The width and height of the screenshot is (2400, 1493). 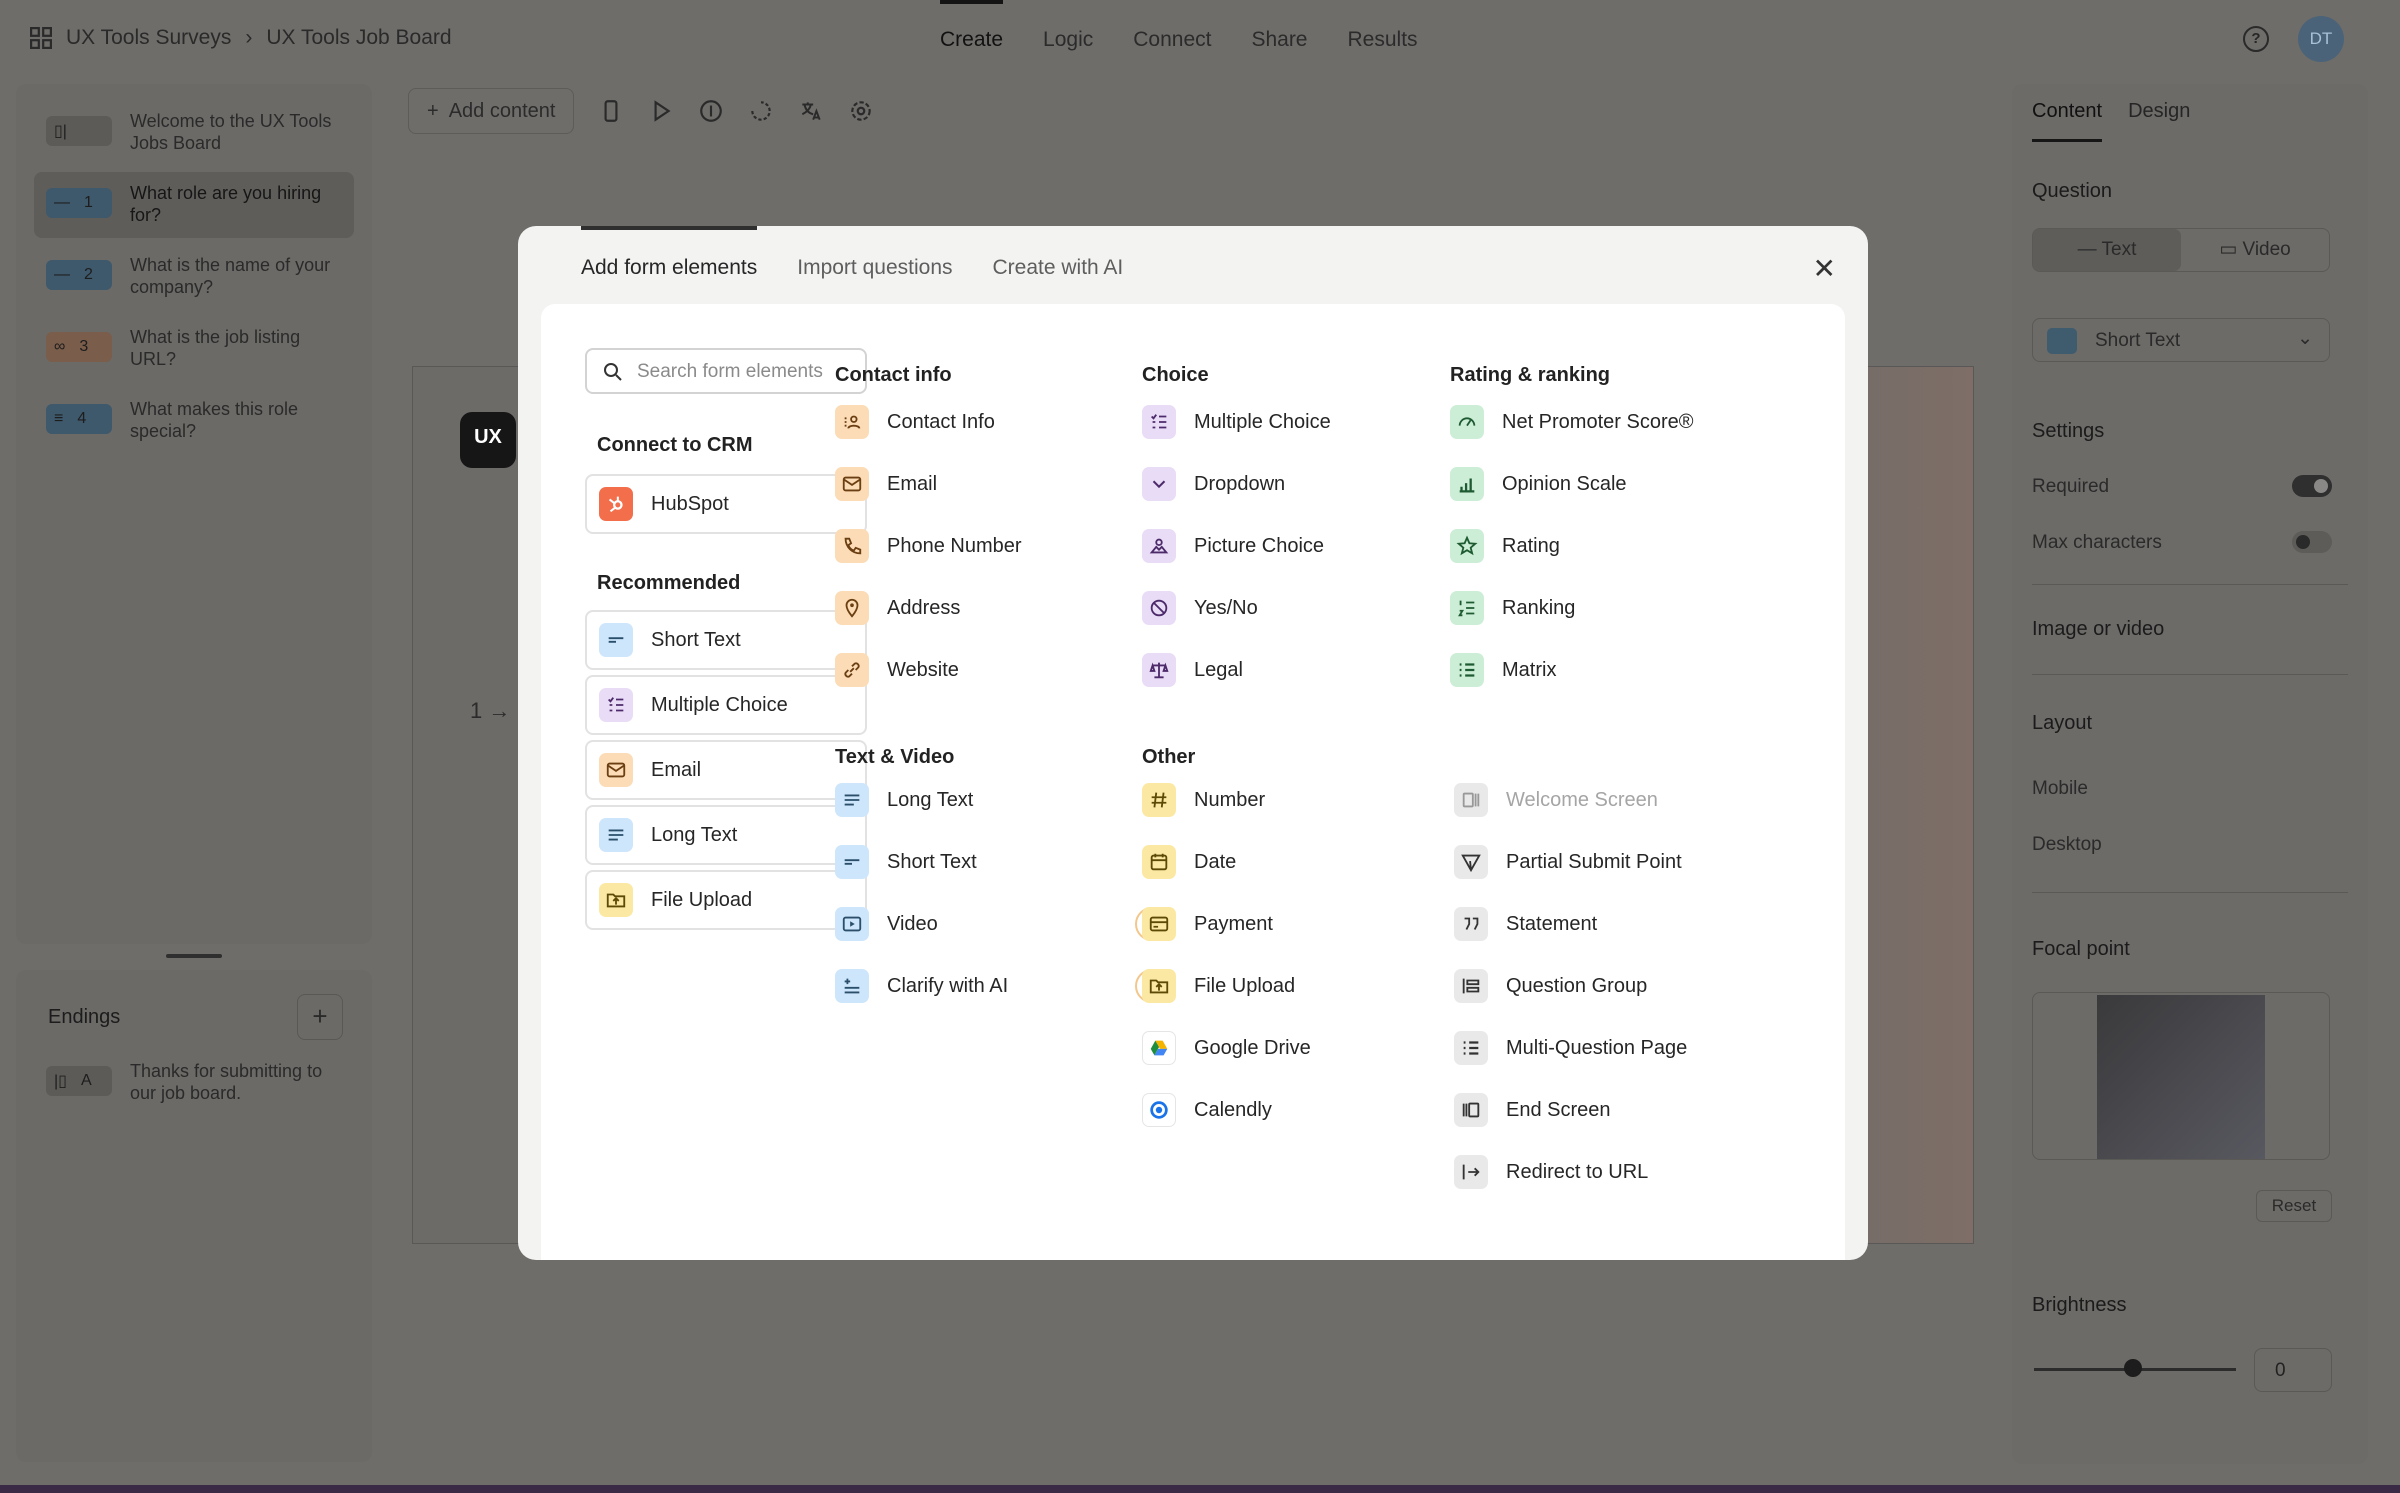 What do you see at coordinates (1824, 268) in the screenshot?
I see `close-icon: ✕` at bounding box center [1824, 268].